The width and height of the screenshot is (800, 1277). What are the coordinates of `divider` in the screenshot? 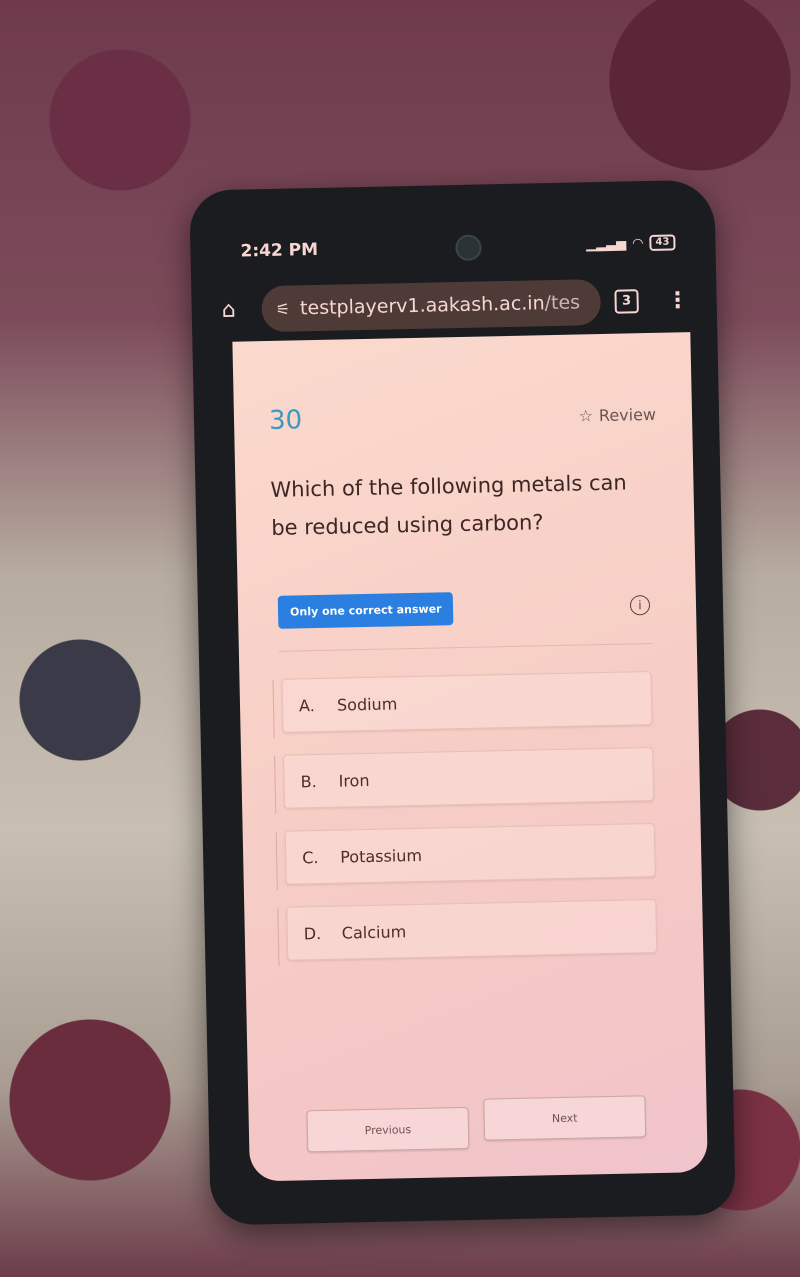 It's located at (465, 647).